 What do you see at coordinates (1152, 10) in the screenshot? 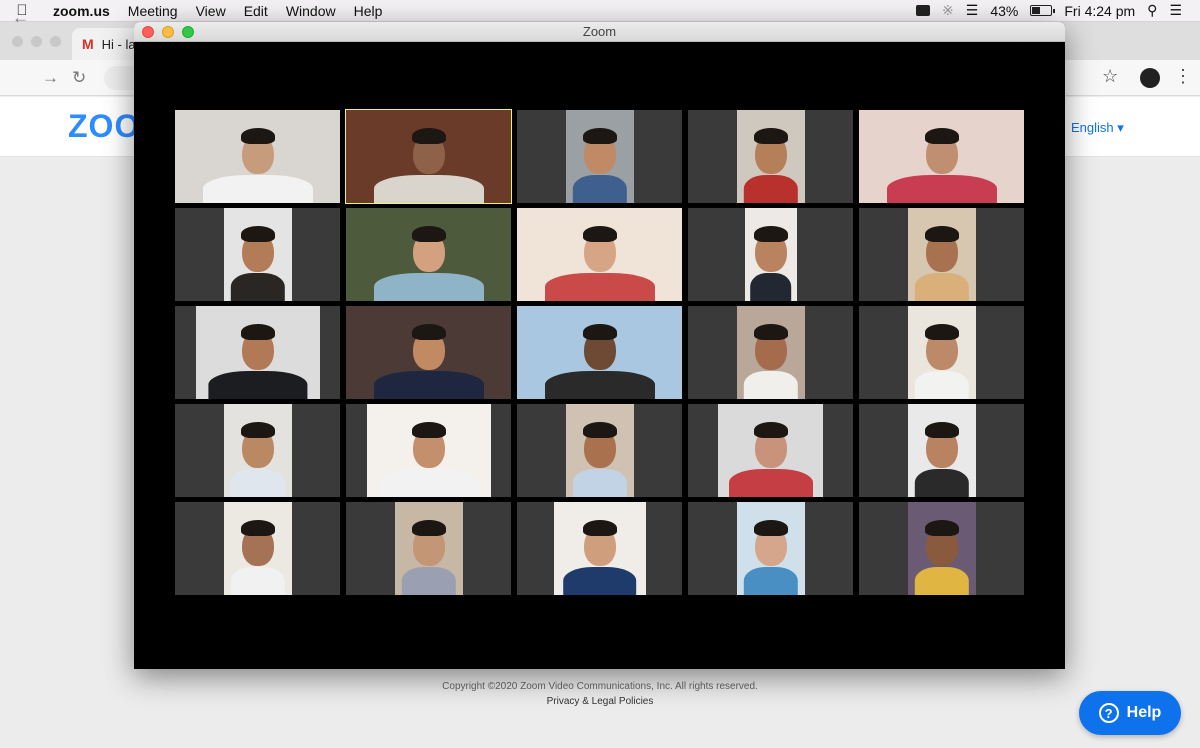
I see `spotlight-search-icon: ⚲` at bounding box center [1152, 10].